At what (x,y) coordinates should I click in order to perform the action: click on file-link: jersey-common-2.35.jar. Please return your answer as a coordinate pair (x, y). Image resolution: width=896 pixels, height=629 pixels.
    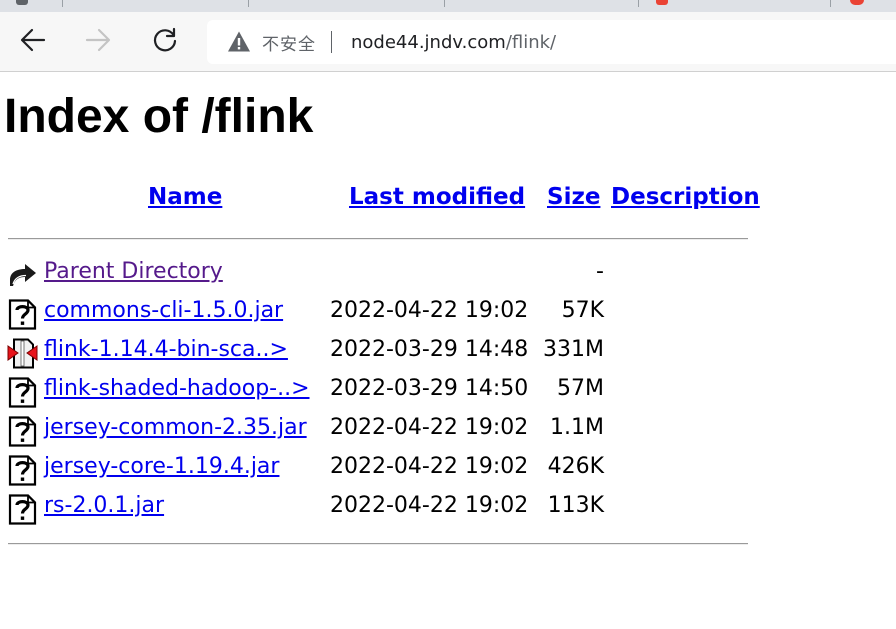
    Looking at the image, I should click on (175, 427).